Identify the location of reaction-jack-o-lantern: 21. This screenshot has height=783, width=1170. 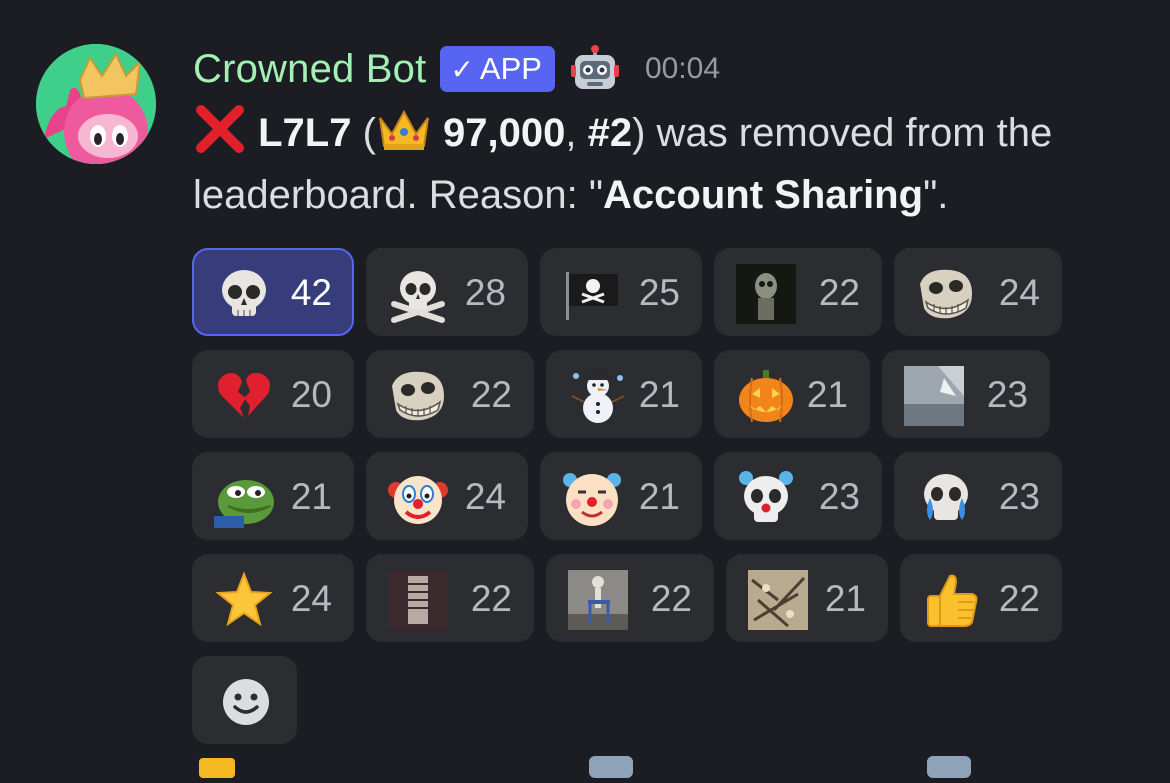
(792, 394).